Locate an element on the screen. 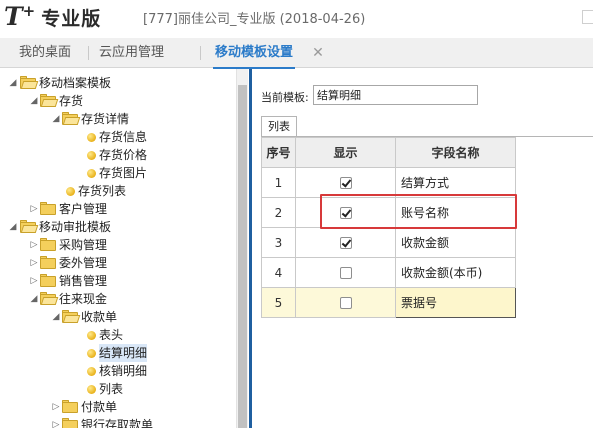 The width and height of the screenshot is (593, 428). tree-node: ▷ 付款单 is located at coordinates (118, 407).